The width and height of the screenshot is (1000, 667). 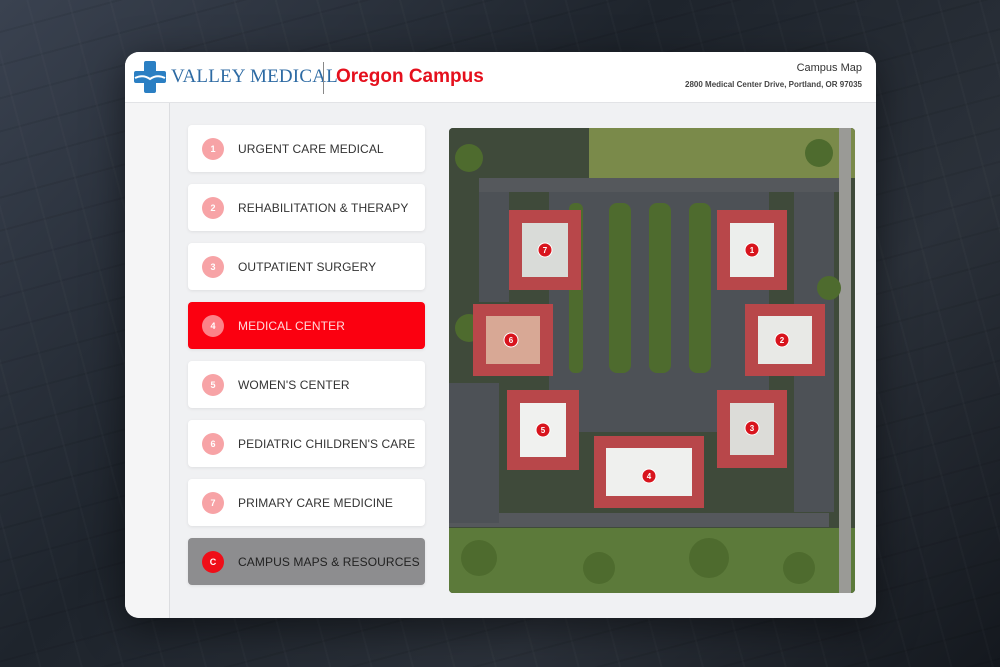 I want to click on item-label: REHABILITATION & THERAPY, so click(x=323, y=207).